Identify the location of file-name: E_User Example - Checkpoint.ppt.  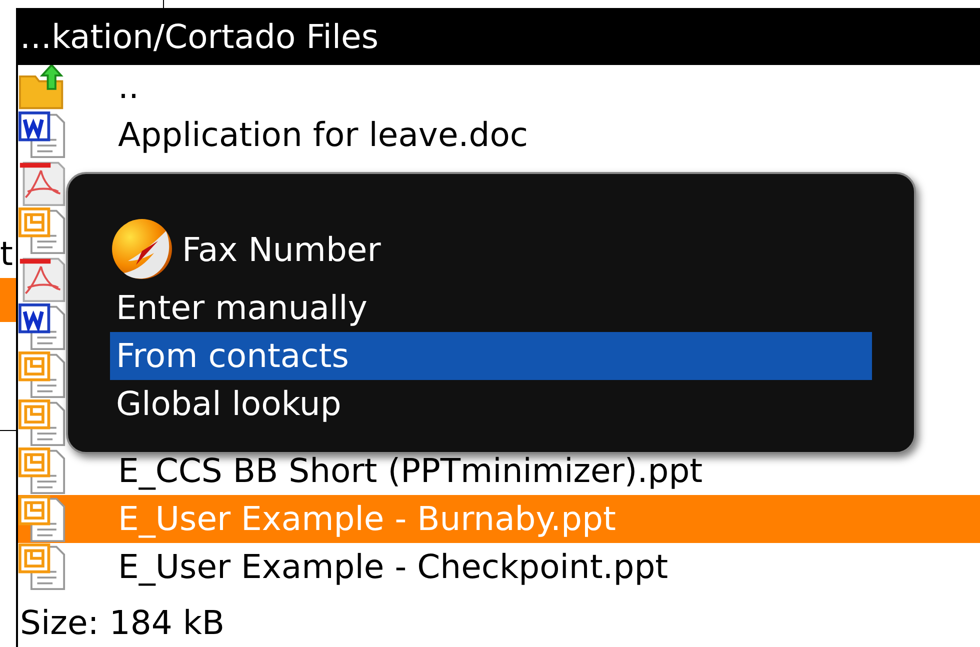
(393, 567).